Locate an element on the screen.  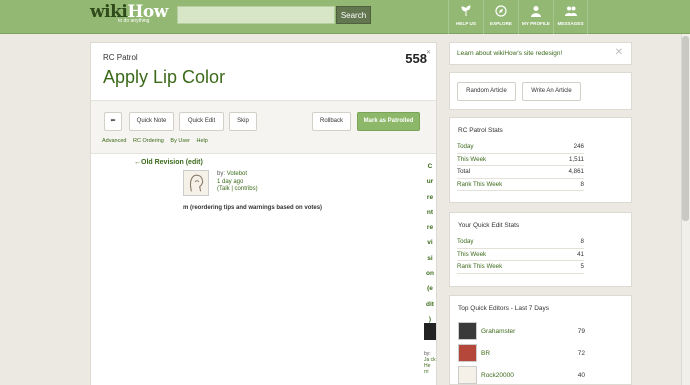
quick-edit-button: Quick Edit is located at coordinates (201, 121).